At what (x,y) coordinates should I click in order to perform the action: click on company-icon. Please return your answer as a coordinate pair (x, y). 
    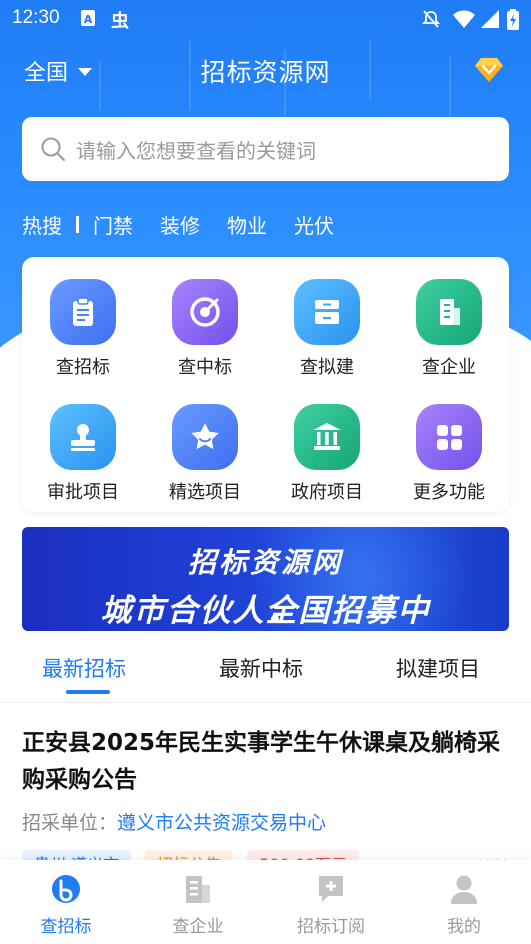
    Looking at the image, I should click on (198, 889).